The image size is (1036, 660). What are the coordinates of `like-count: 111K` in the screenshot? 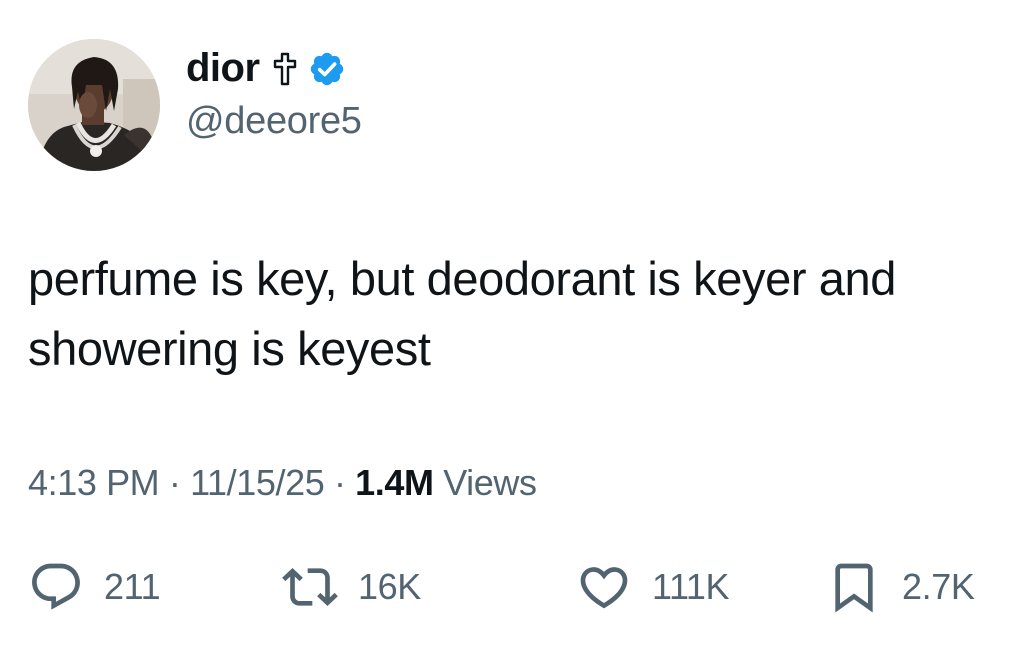 It's located at (691, 586).